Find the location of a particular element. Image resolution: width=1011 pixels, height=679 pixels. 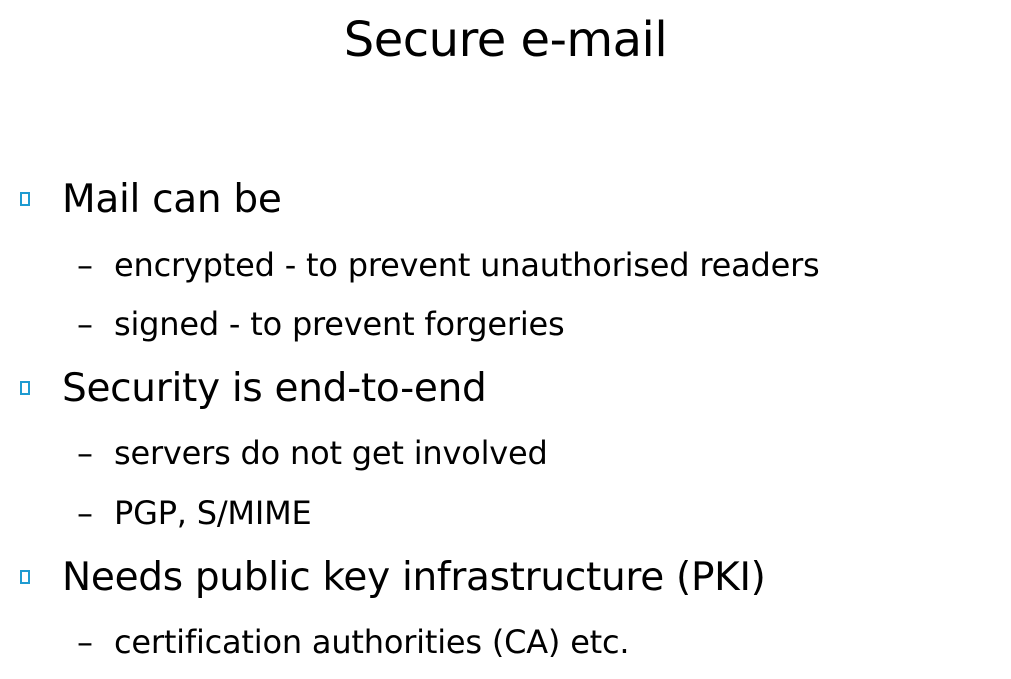

sub-bullet-text: certification authorities (CA) etc. is located at coordinates (372, 642).